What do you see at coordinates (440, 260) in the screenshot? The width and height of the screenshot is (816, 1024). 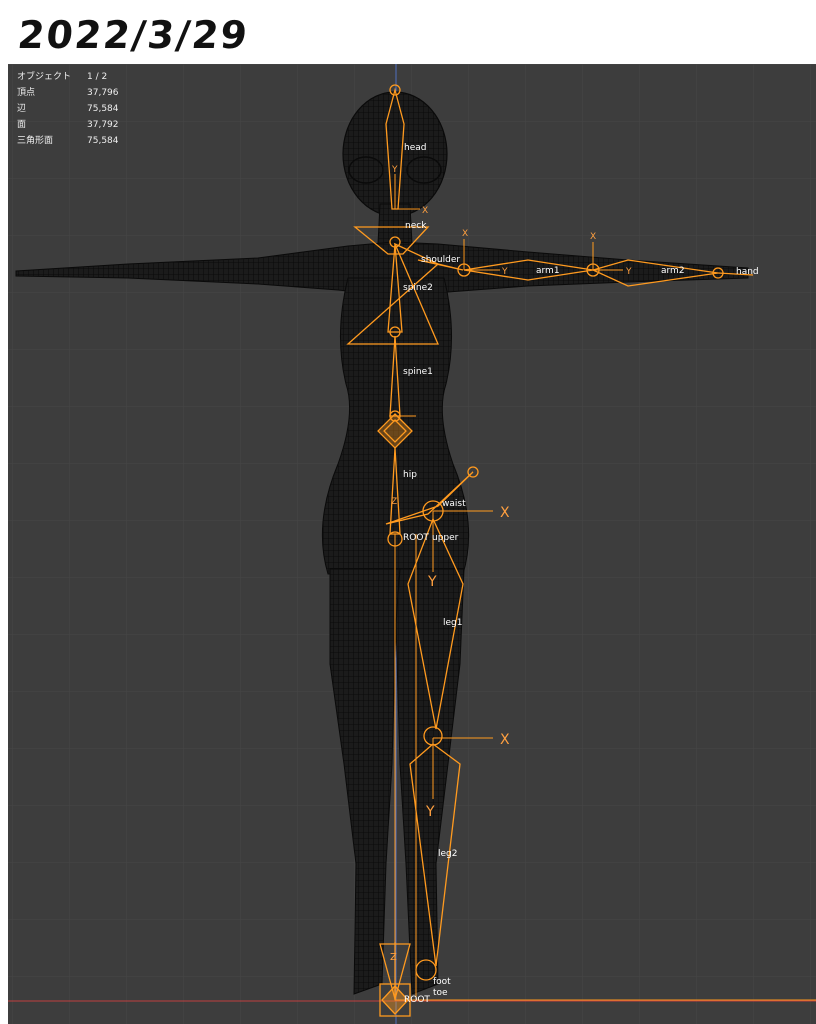 I see `bone-label-shoulder: shoulder` at bounding box center [440, 260].